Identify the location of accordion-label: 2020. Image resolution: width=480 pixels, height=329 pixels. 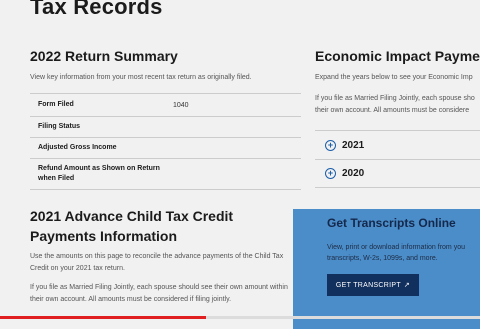
(353, 173).